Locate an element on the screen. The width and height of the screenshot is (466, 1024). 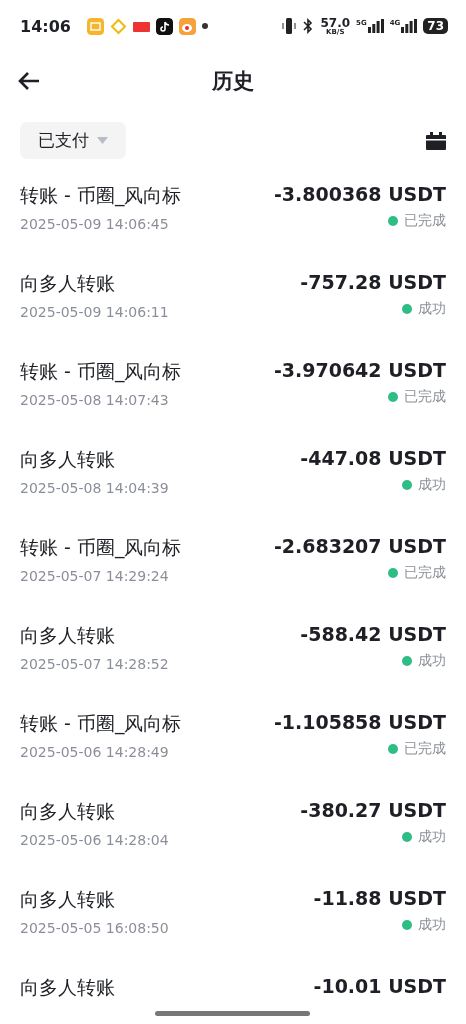
transaction-date: 2025-05-08 14:07:43 is located at coordinates (95, 400).